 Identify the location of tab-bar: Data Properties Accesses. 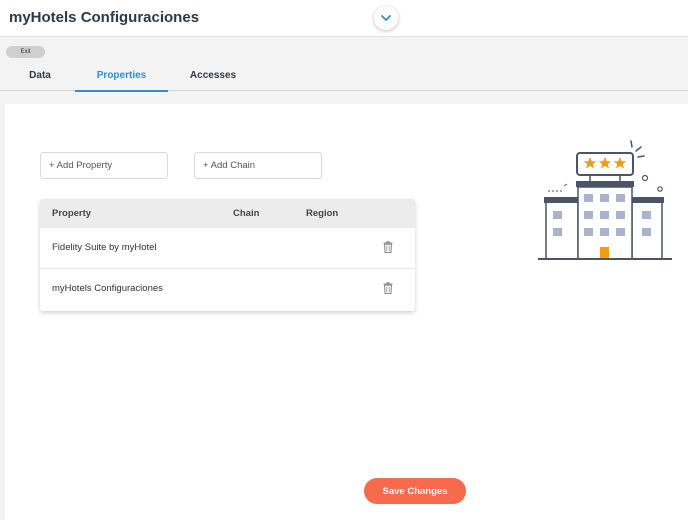
(344, 76).